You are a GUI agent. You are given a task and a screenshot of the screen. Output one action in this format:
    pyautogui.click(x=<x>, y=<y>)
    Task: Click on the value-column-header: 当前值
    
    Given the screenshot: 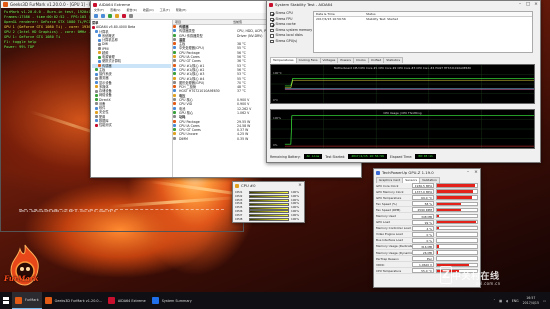 What is the action you would take?
    pyautogui.click(x=236, y=22)
    